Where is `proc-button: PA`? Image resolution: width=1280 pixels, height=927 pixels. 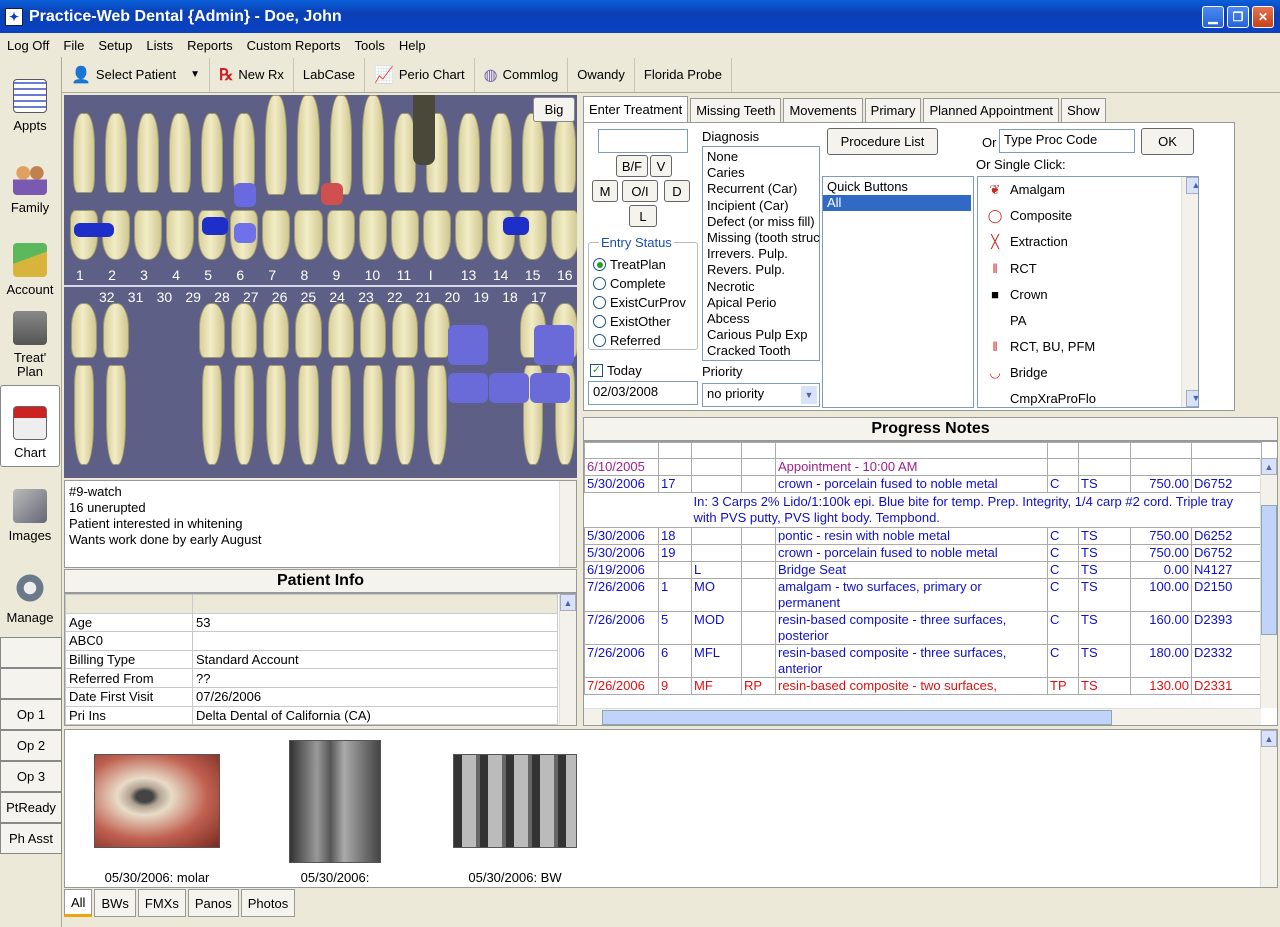 proc-button: PA is located at coordinates (1088, 321).